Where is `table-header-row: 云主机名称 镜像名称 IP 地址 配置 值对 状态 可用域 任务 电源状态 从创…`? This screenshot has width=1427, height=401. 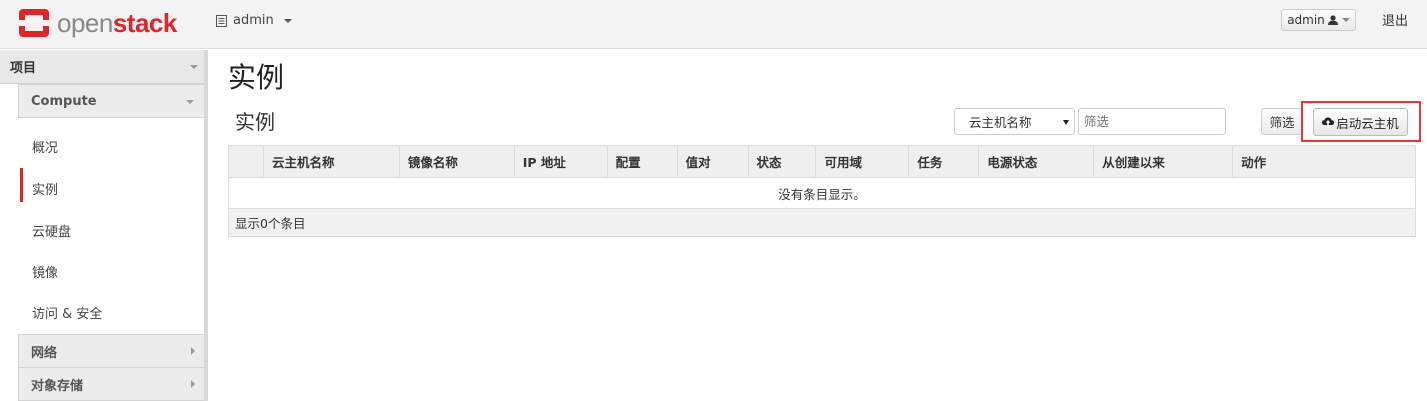 table-header-row: 云主机名称 镜像名称 IP 地址 配置 值对 状态 可用域 任务 电源状态 从创… is located at coordinates (822, 161).